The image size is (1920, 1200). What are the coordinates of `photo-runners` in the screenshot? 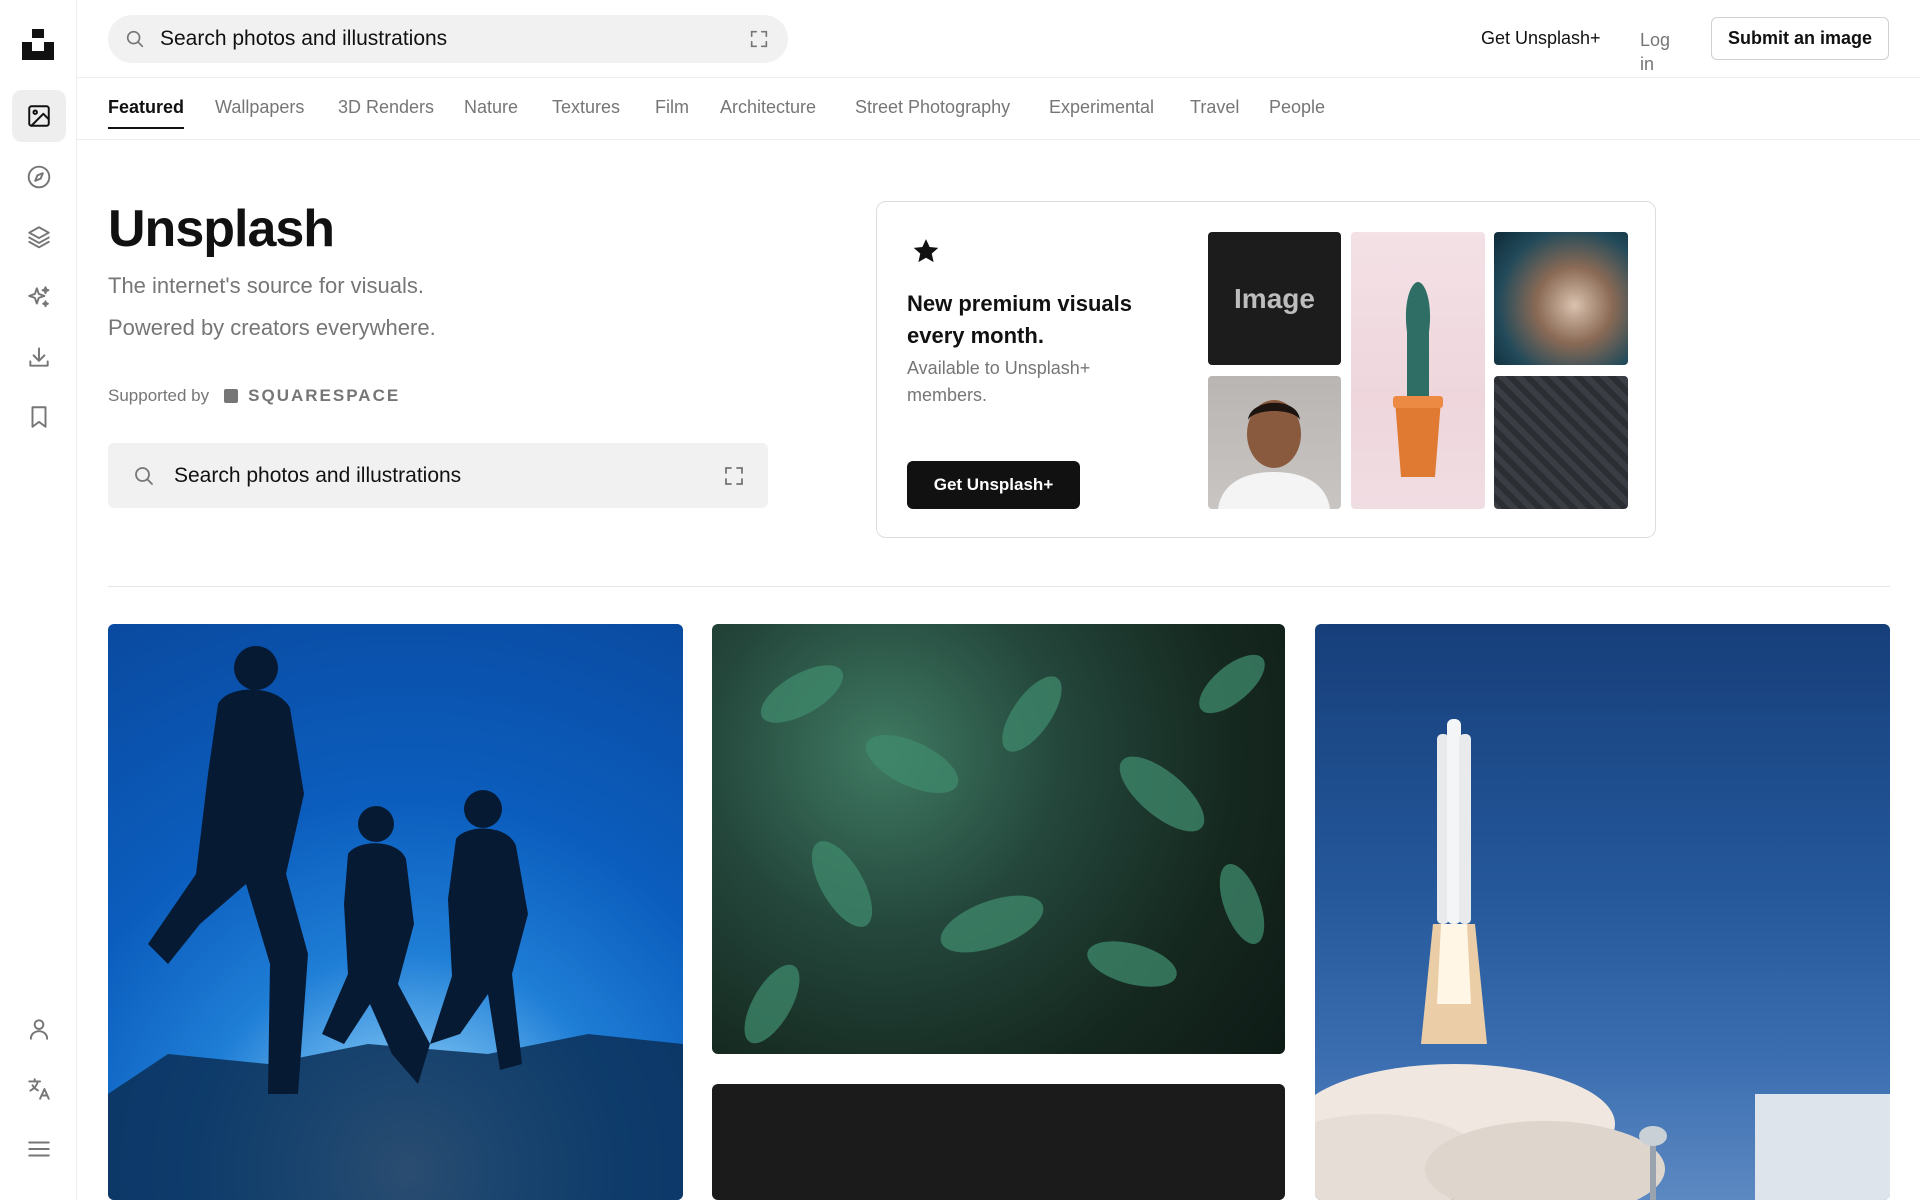 It's located at (395, 912).